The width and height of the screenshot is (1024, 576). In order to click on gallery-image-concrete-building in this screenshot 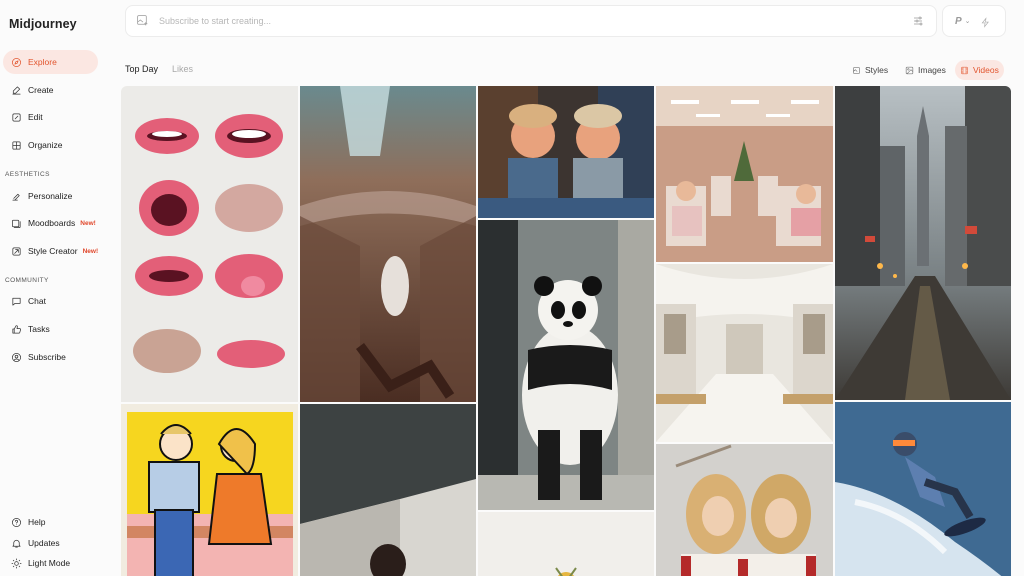, I will do `click(388, 490)`.